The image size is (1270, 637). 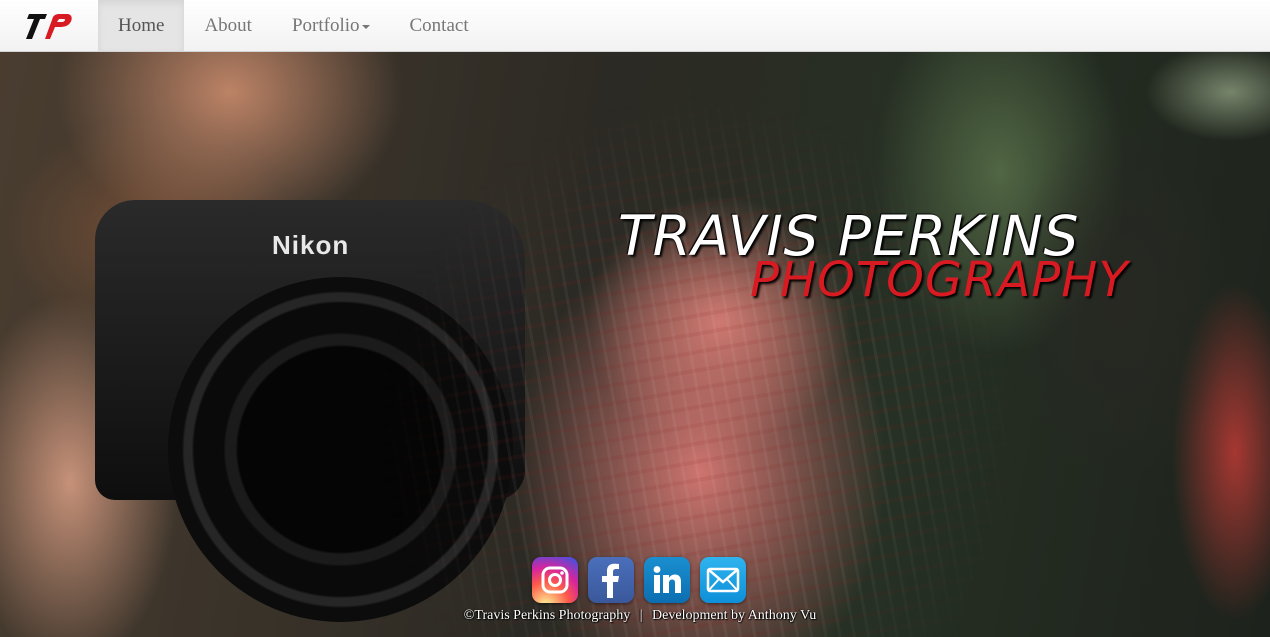 I want to click on instagram-icon, so click(x=555, y=580).